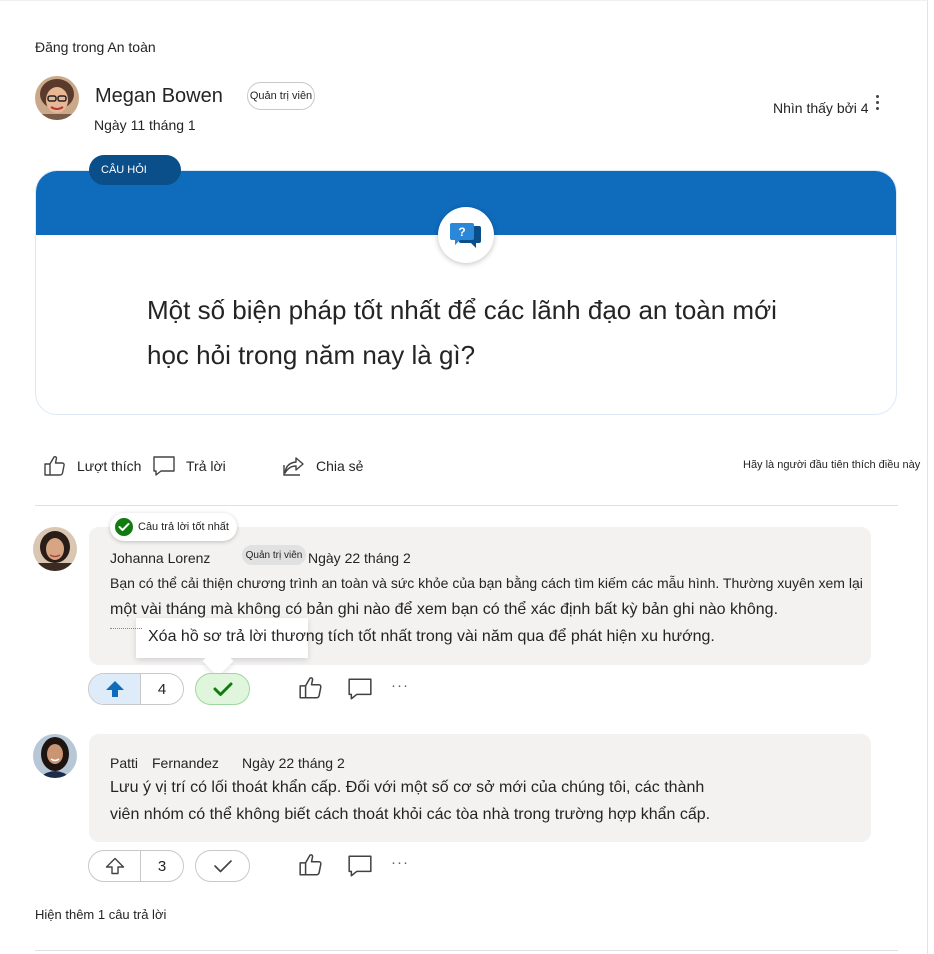 The height and width of the screenshot is (954, 934). I want to click on accepted-answer-button, so click(222, 689).